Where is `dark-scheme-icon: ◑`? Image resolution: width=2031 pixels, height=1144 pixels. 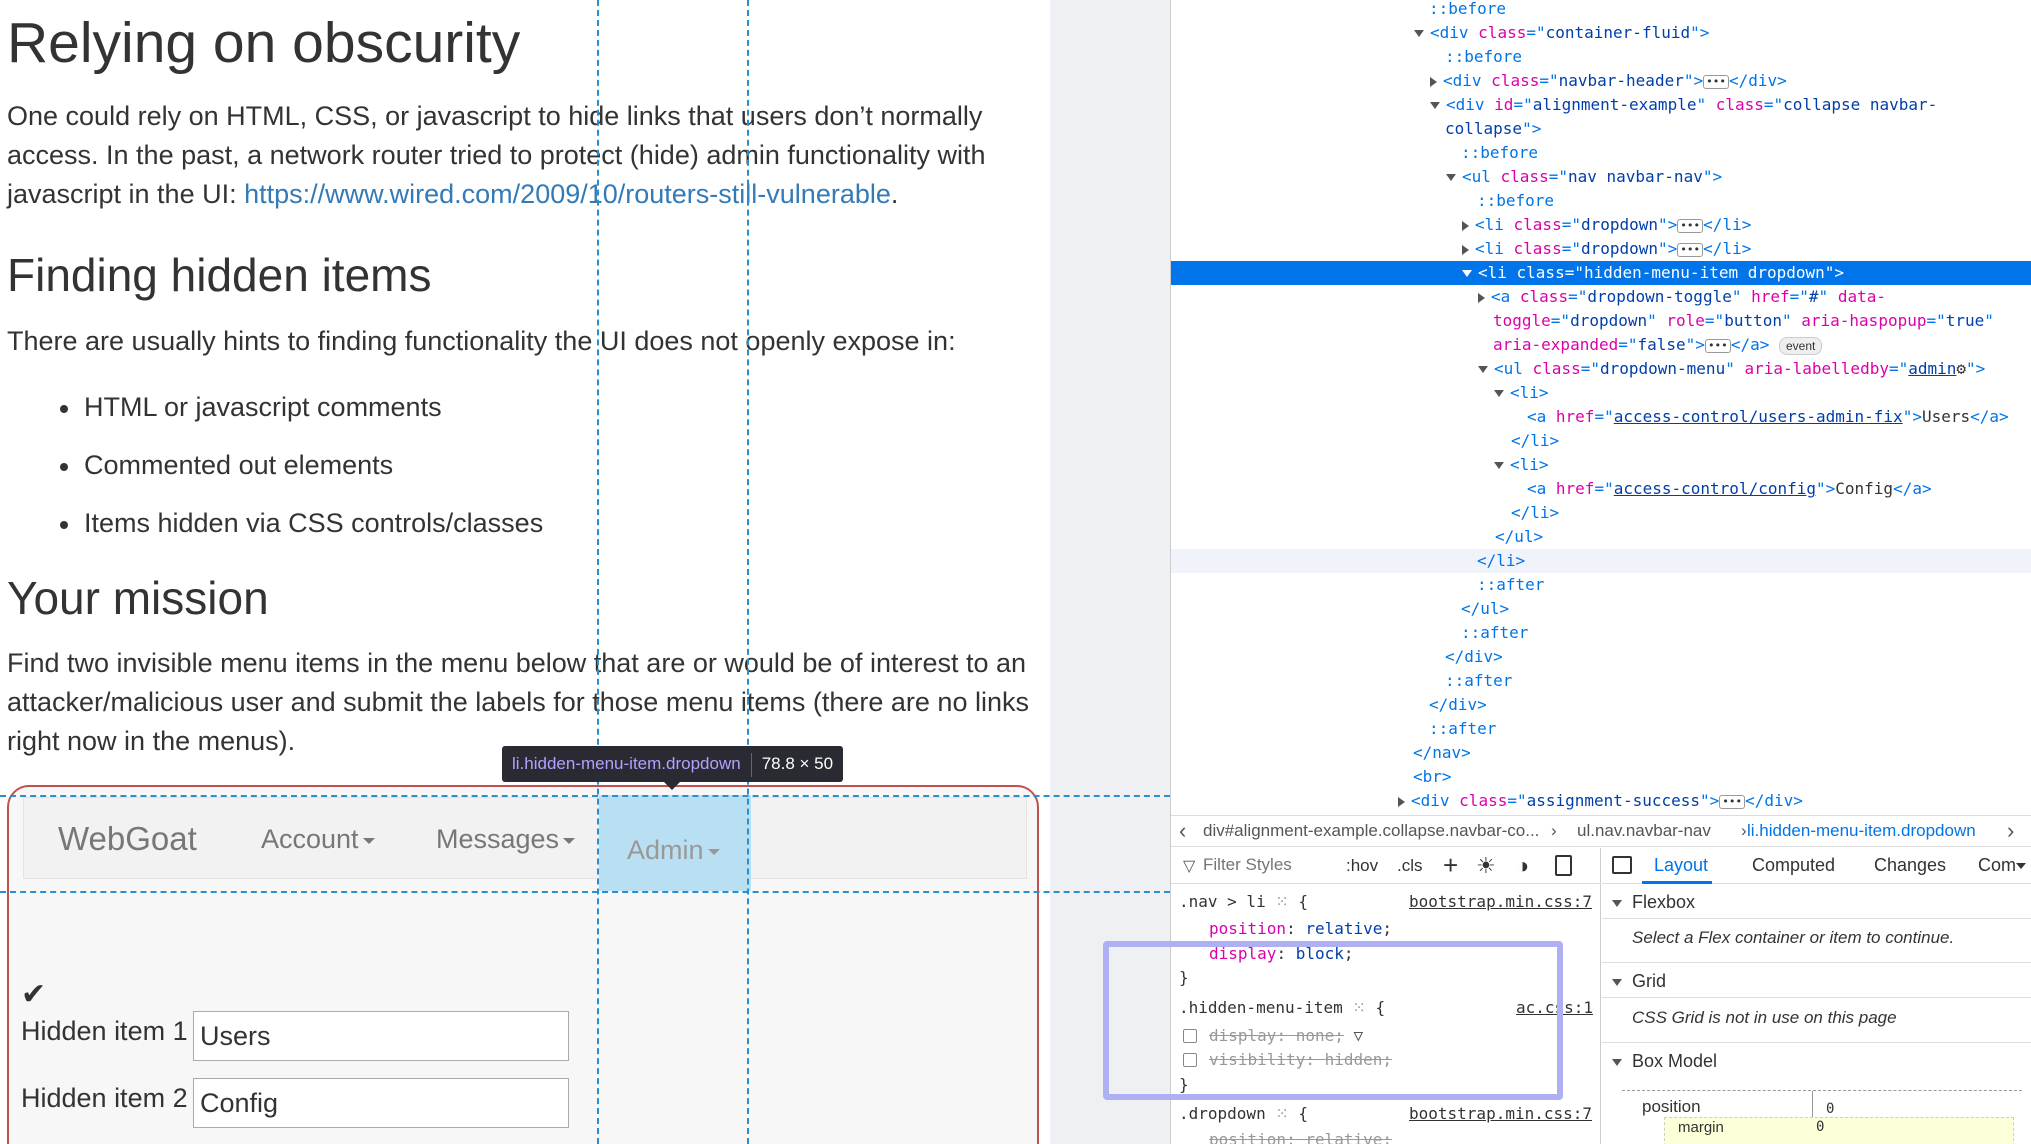 dark-scheme-icon: ◑ is located at coordinates (1522, 866).